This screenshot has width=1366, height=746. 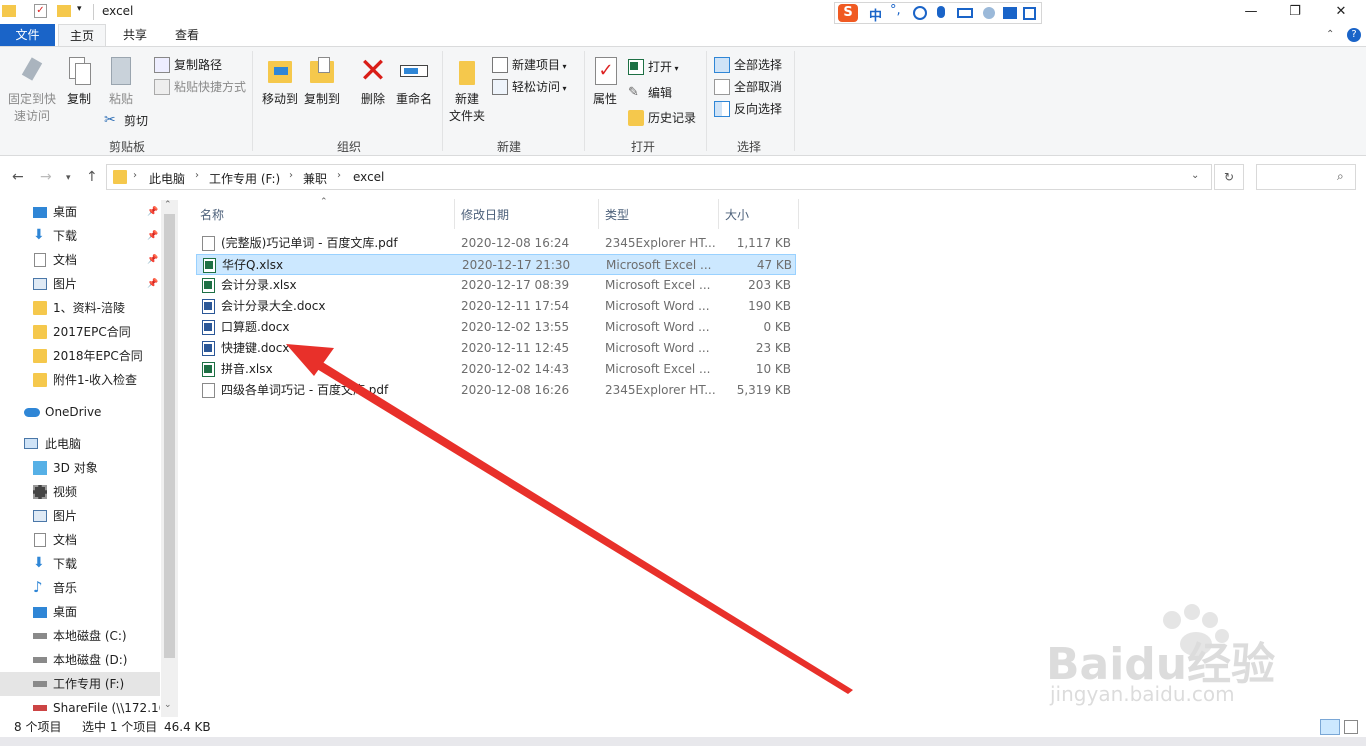 I want to click on taskbar-strip, so click(x=683, y=741).